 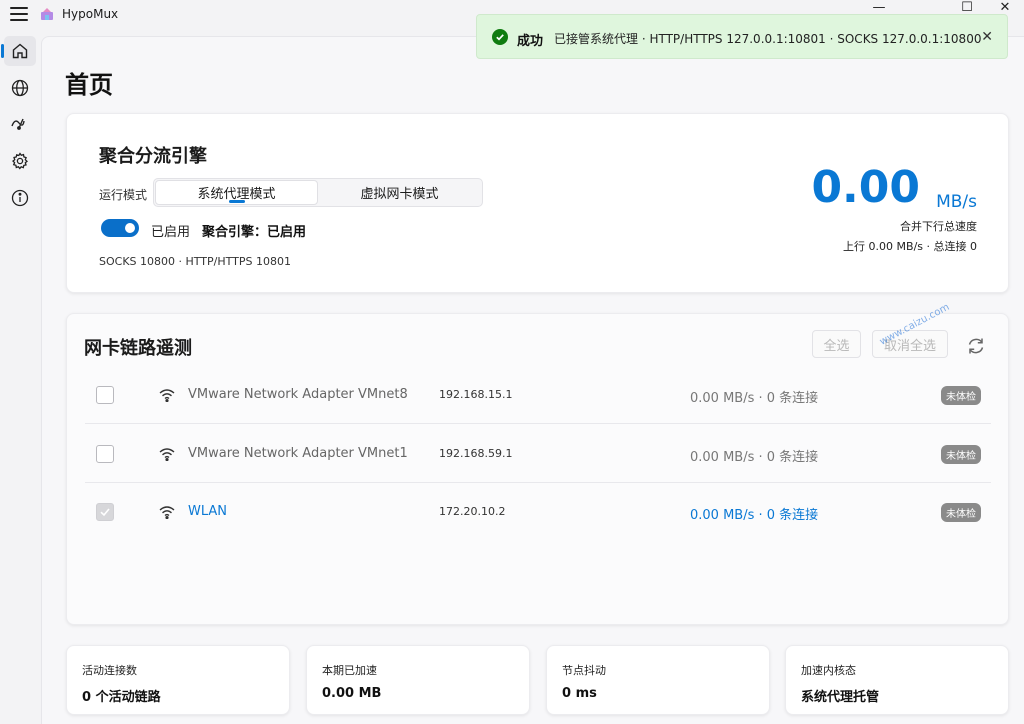 What do you see at coordinates (865, 187) in the screenshot?
I see `speed-value: 0.00` at bounding box center [865, 187].